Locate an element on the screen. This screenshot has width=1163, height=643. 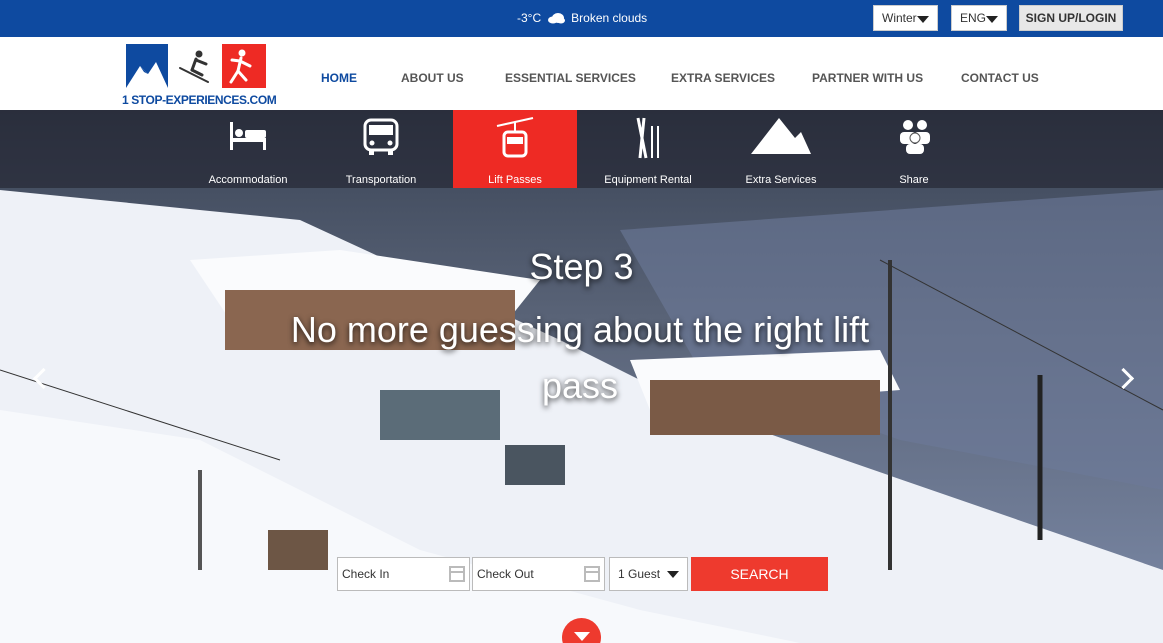
nav-essential-services: ESSENTIAL SERVICES is located at coordinates (570, 78).